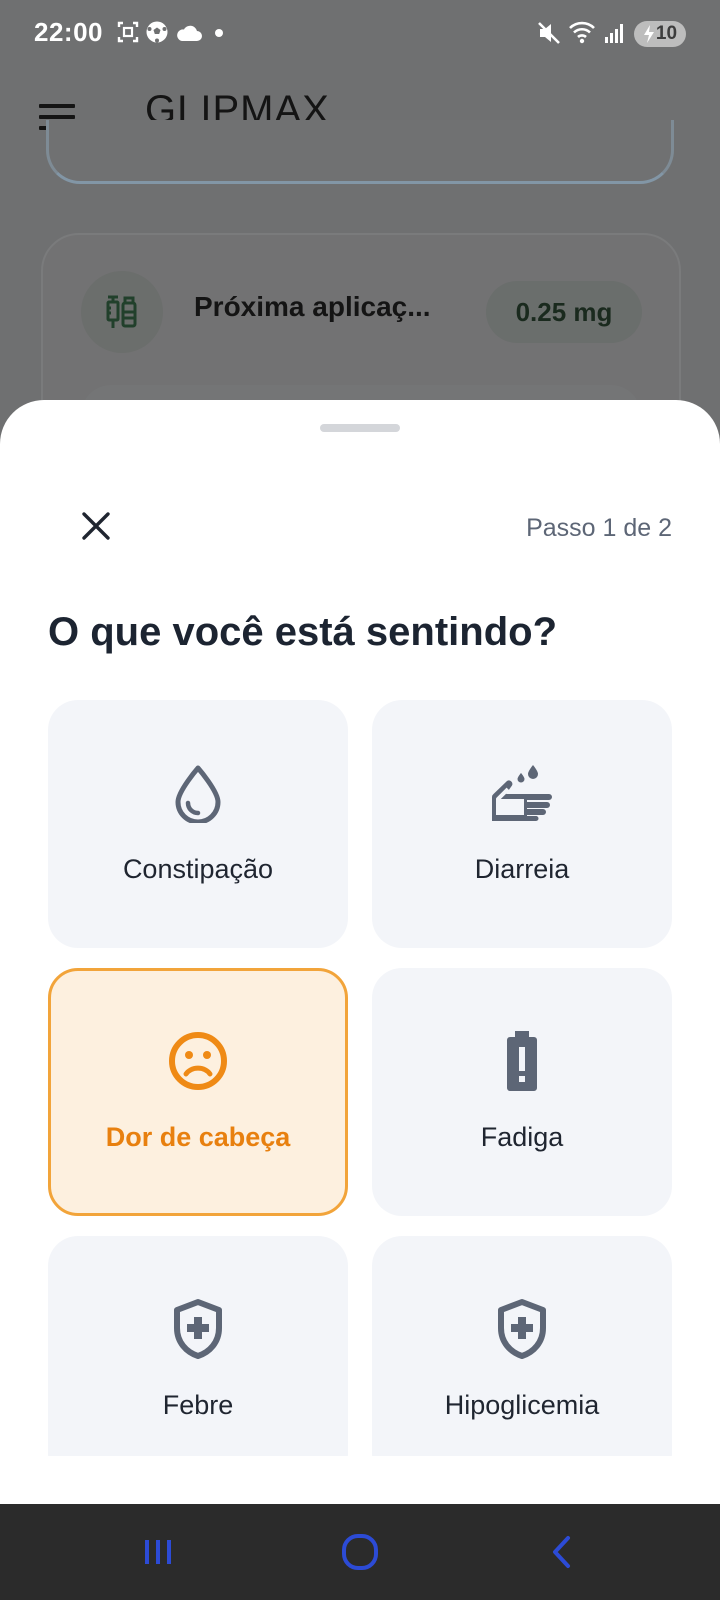 This screenshot has height=1600, width=720. What do you see at coordinates (360, 152) in the screenshot?
I see `background-card-partial` at bounding box center [360, 152].